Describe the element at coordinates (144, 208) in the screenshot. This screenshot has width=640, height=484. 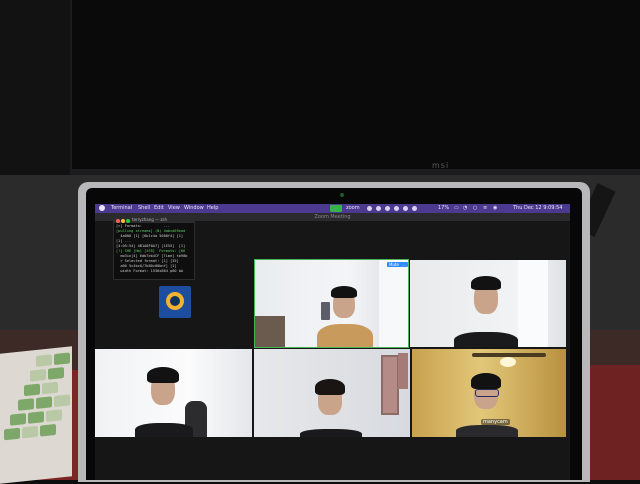
I see `menu-item-shell: Shell` at that location.